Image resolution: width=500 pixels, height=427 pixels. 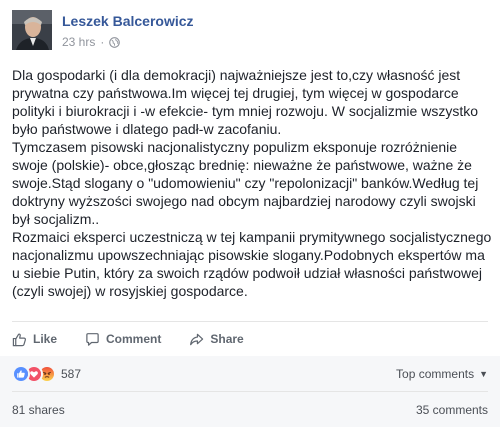 I want to click on comment-sort-dropdown: Top comments ▼, so click(x=442, y=374).